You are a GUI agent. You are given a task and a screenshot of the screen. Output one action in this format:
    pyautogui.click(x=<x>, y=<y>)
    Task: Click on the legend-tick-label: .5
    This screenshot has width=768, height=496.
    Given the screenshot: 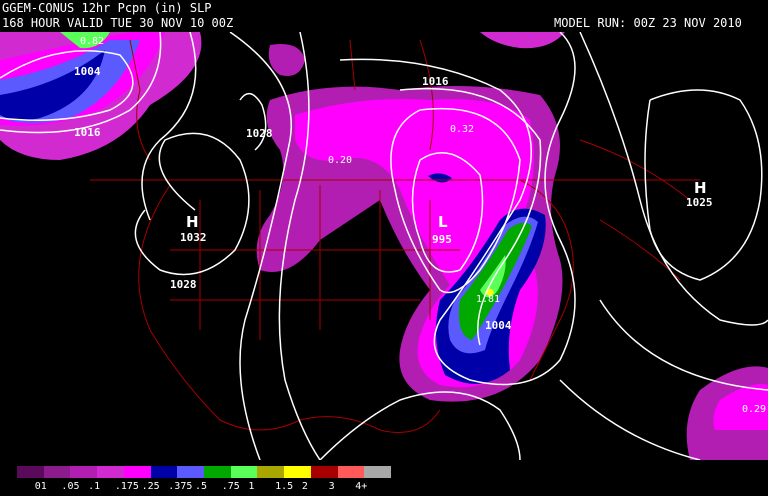 What is the action you would take?
    pyautogui.click(x=201, y=486)
    